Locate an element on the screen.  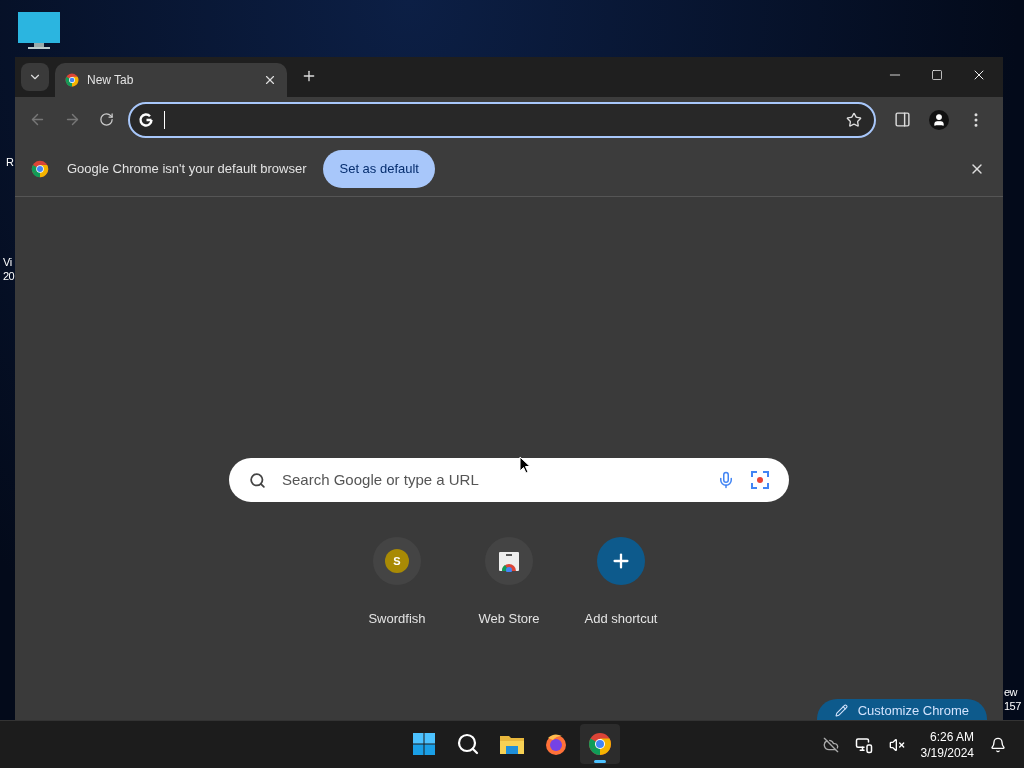
mouse-cursor-icon is located at coordinates (525, 465).